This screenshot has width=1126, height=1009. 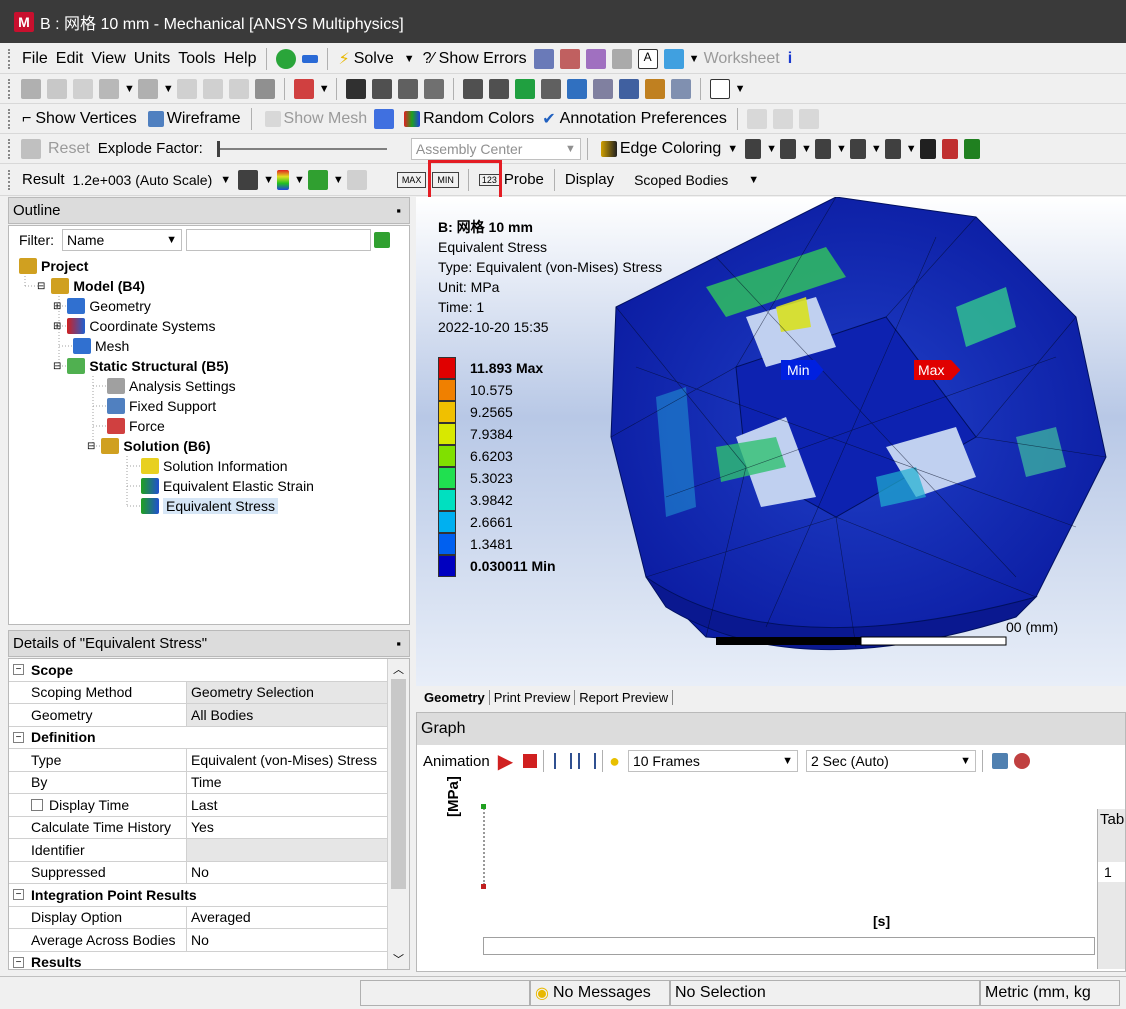 What do you see at coordinates (384, 118) in the screenshot?
I see `explode-icon` at bounding box center [384, 118].